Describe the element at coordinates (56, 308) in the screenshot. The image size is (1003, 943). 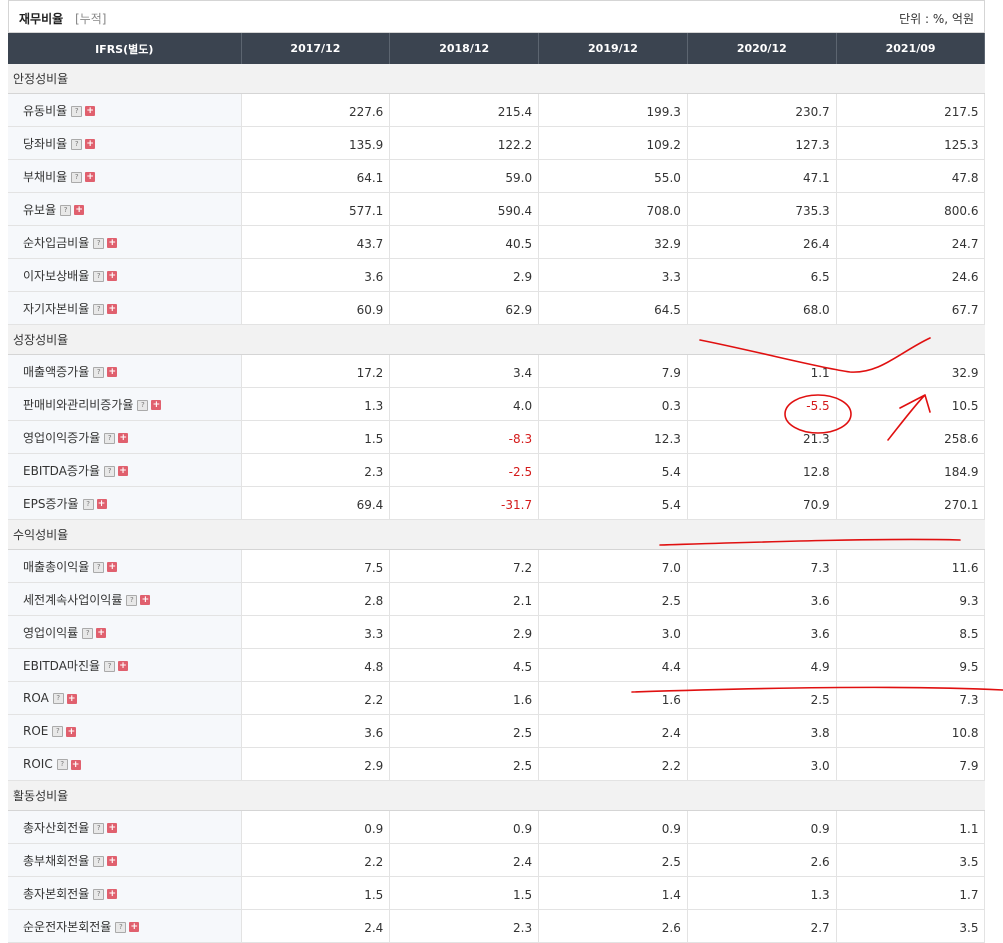
I see `row-label: 자기자본비율` at that location.